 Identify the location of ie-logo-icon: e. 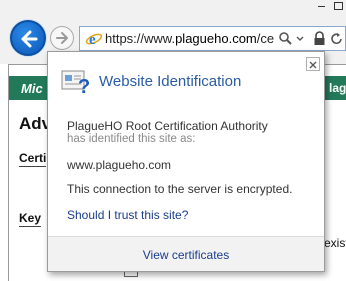
(94, 40).